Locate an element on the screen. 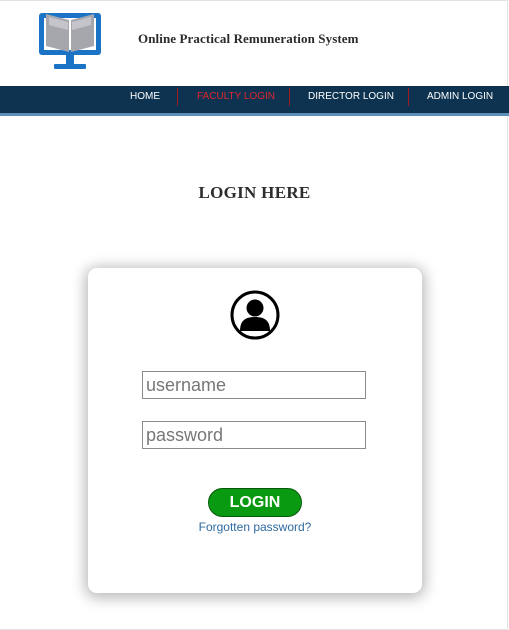  username-input is located at coordinates (254, 385).